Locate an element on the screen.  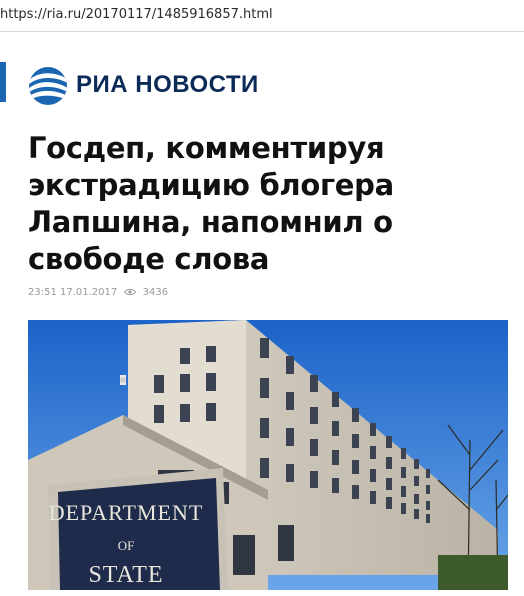
url-text: https://ria.ru/20170117/1485916857.html is located at coordinates (136, 14).